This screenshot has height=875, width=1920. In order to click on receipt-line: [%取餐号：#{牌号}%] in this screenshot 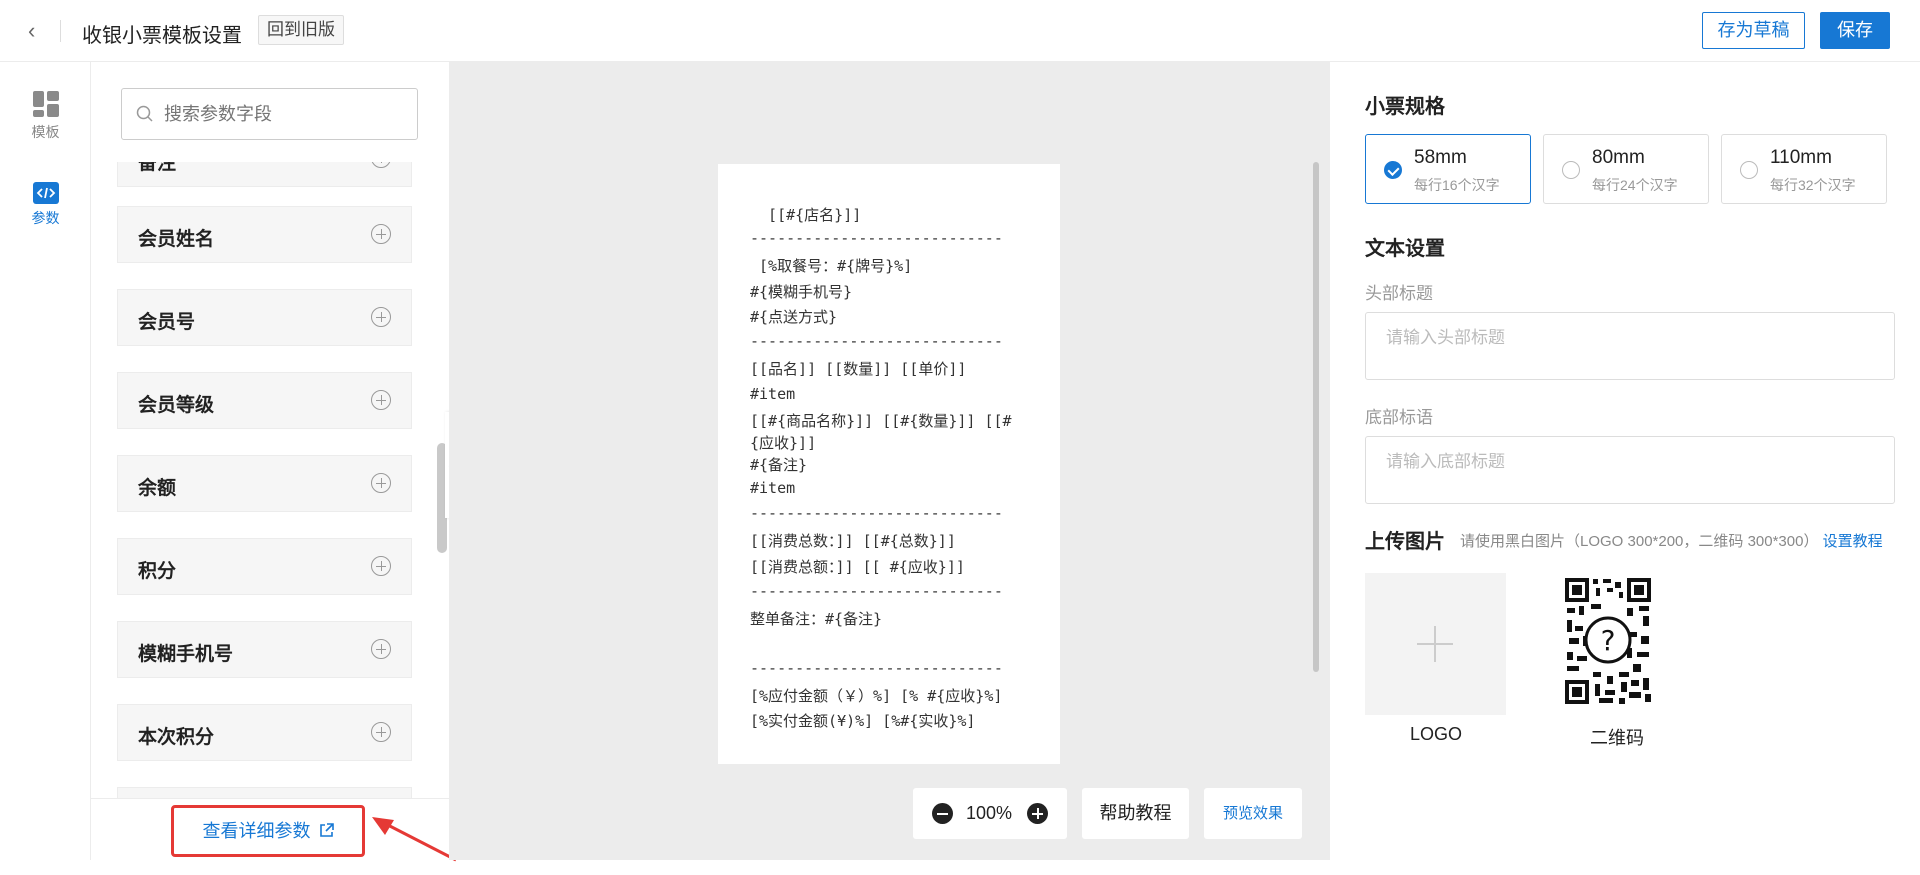, I will do `click(831, 266)`.